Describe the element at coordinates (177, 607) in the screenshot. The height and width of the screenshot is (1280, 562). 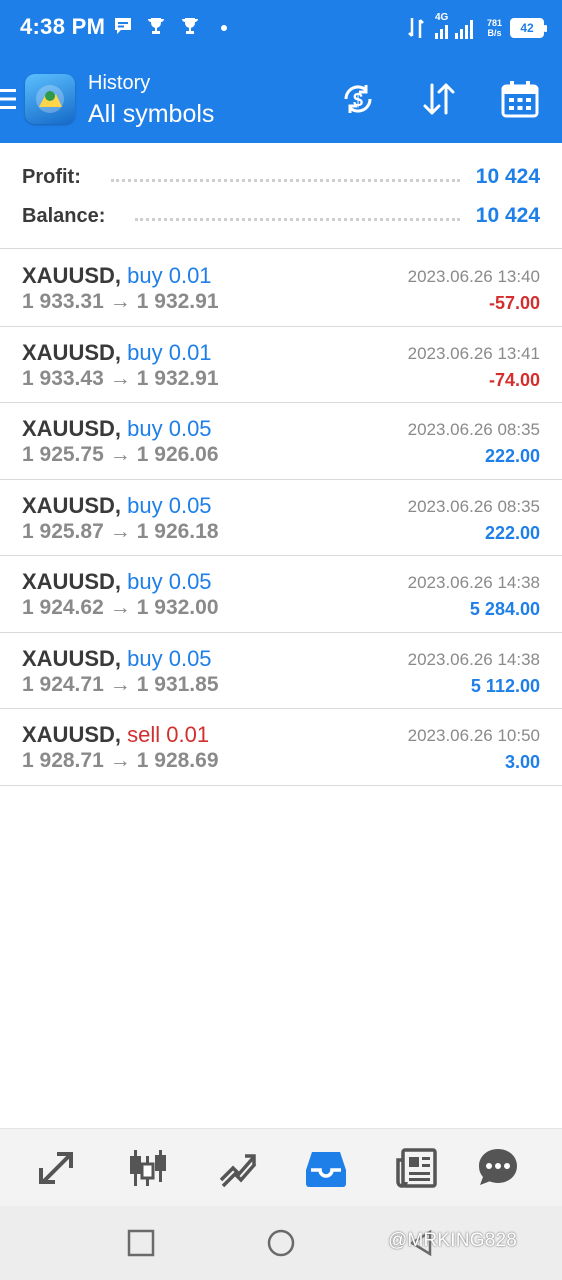
I see `close-price: 1 932.00` at that location.